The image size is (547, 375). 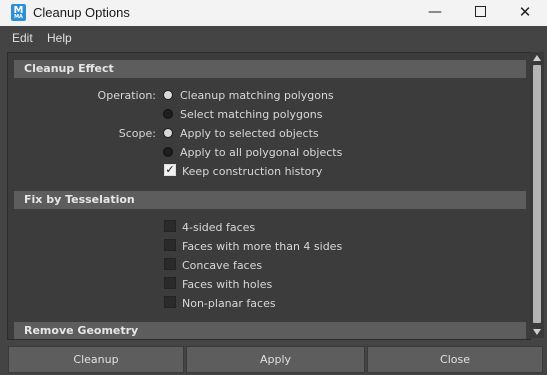 I want to click on radio-apply-all-label: Apply to all polygonal objects, so click(x=261, y=152).